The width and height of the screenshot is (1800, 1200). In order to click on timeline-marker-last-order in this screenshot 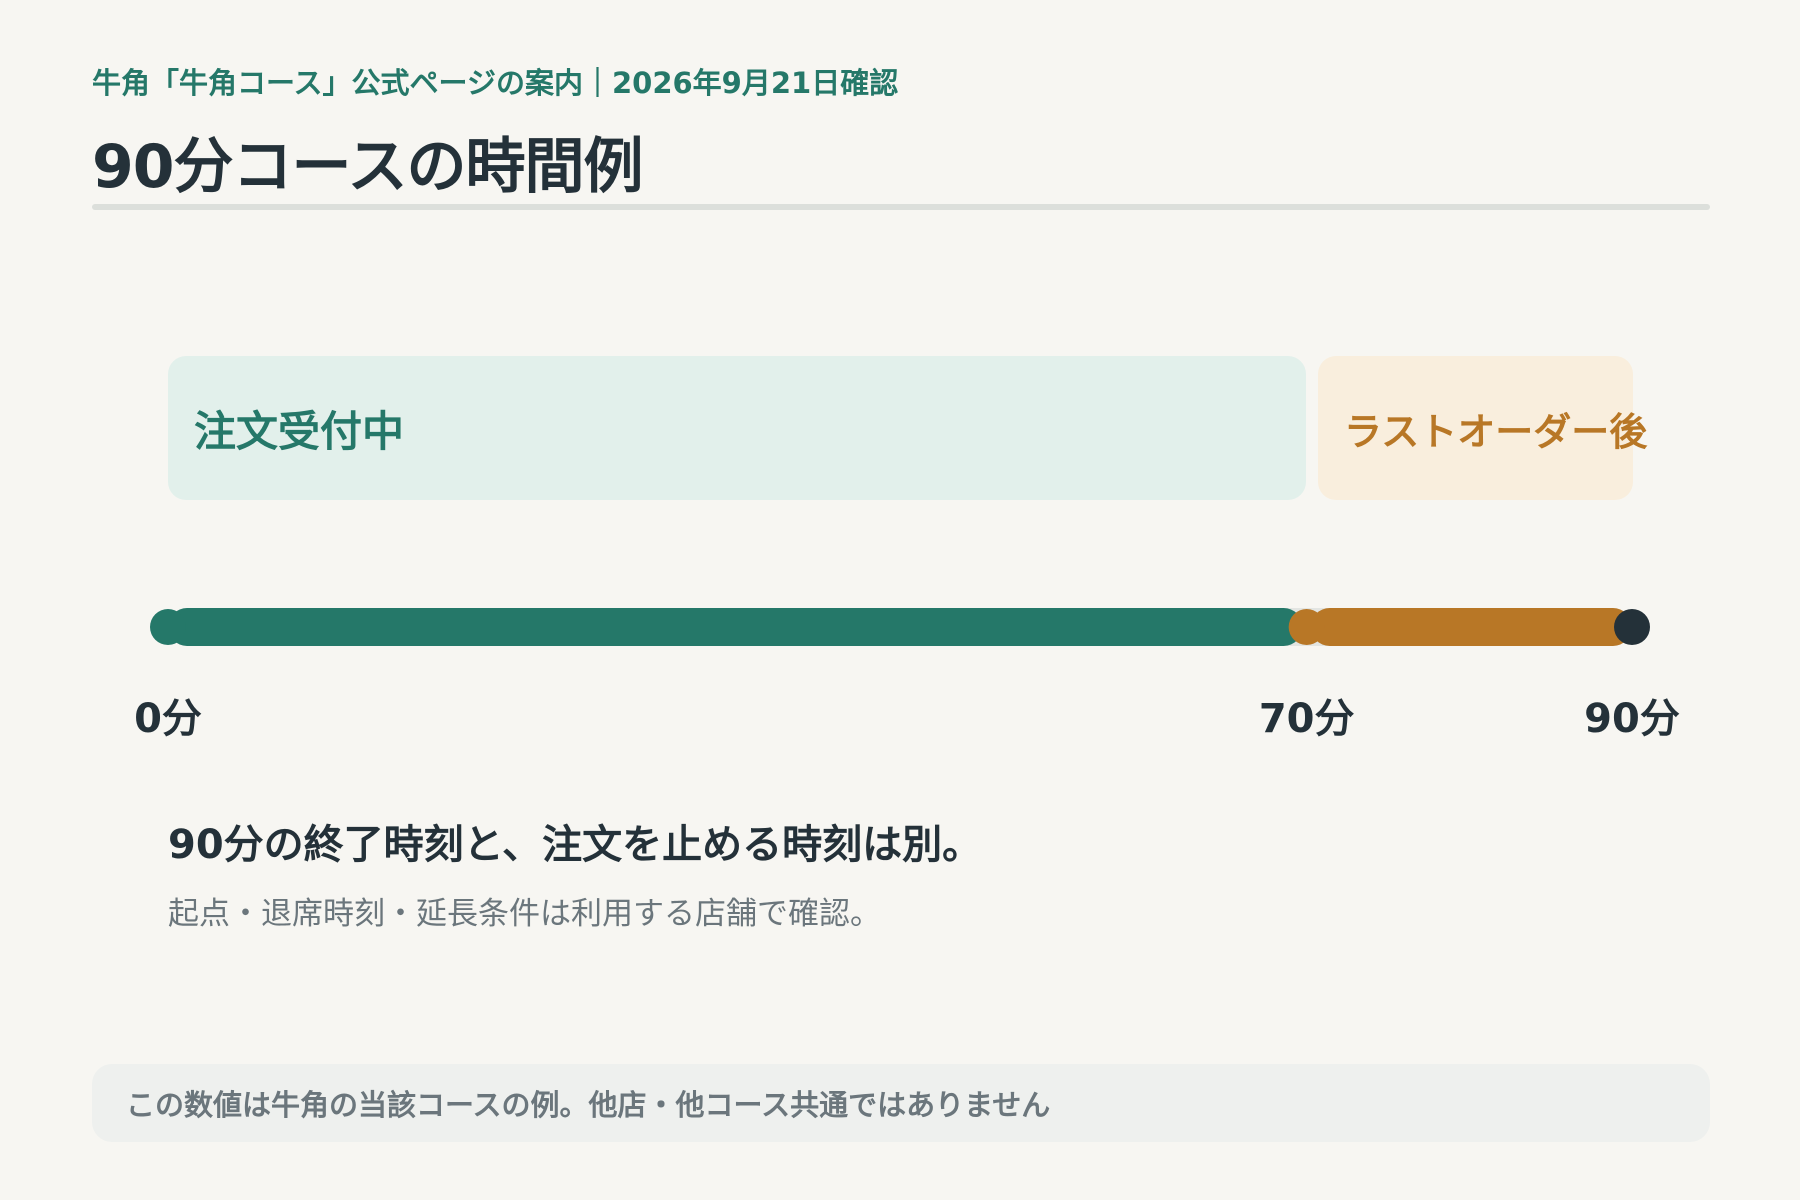, I will do `click(1306, 627)`.